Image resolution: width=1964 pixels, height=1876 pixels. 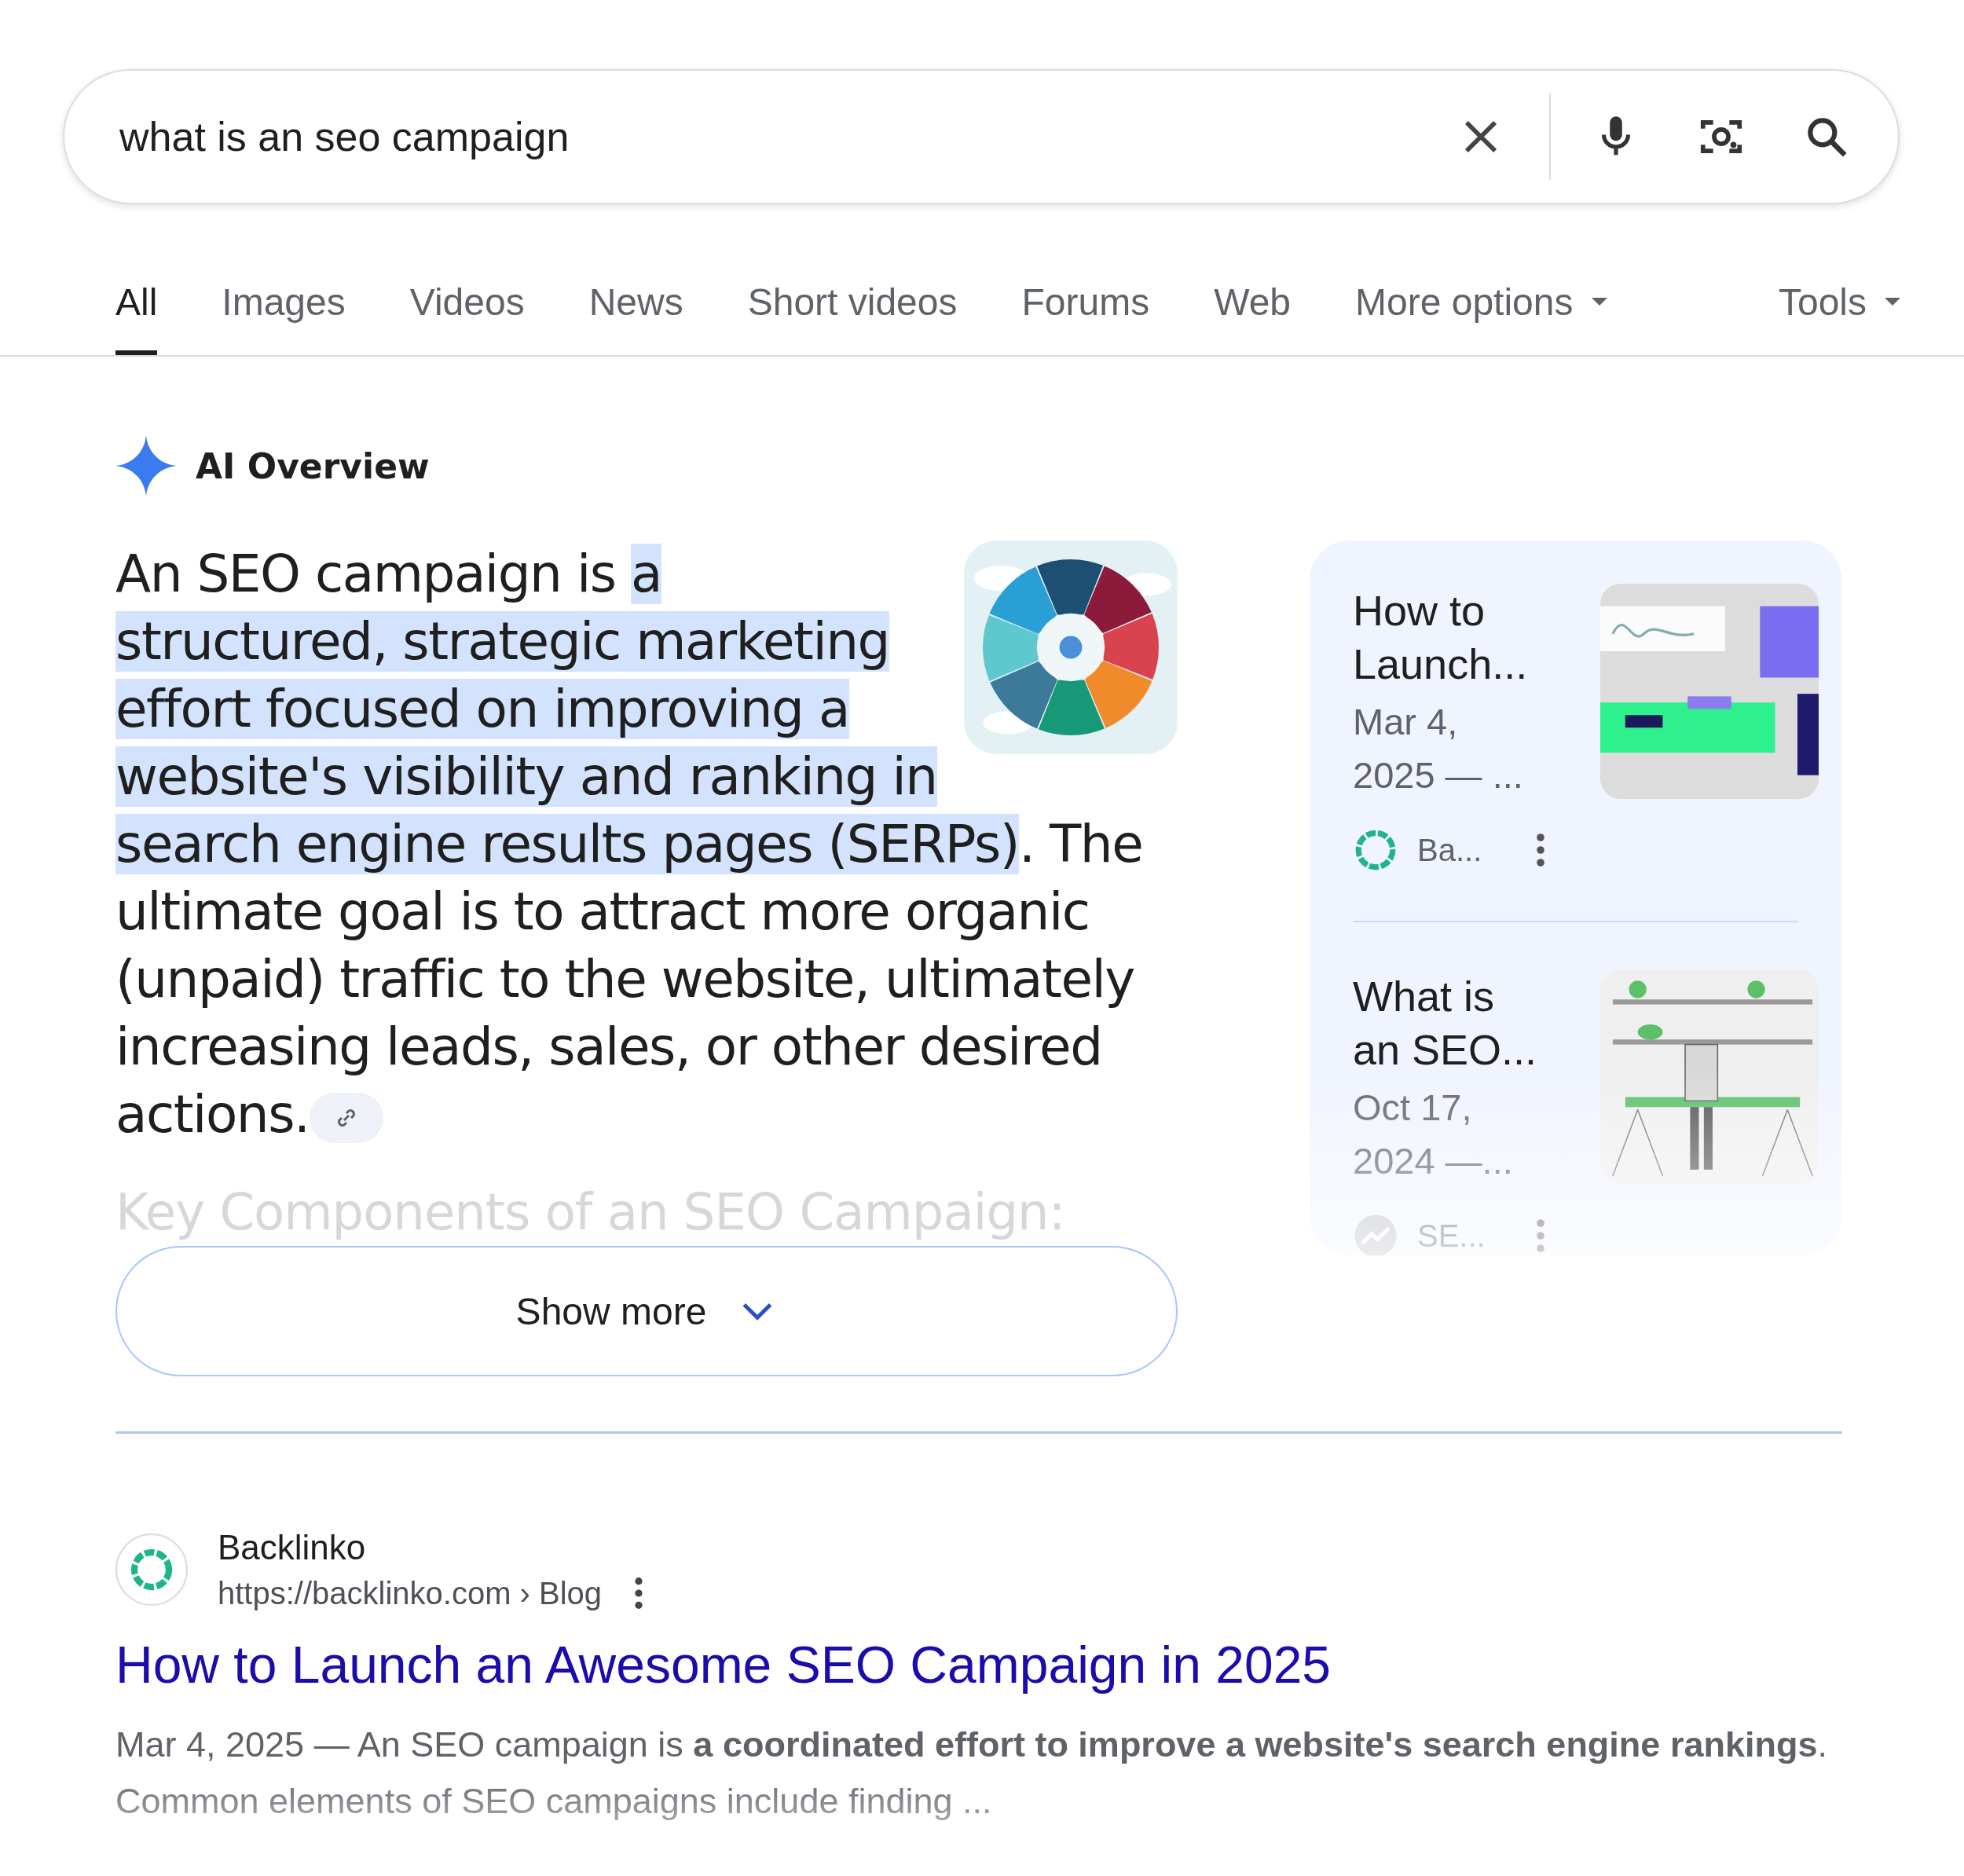 I want to click on search-tab: More options, so click(x=1481, y=317).